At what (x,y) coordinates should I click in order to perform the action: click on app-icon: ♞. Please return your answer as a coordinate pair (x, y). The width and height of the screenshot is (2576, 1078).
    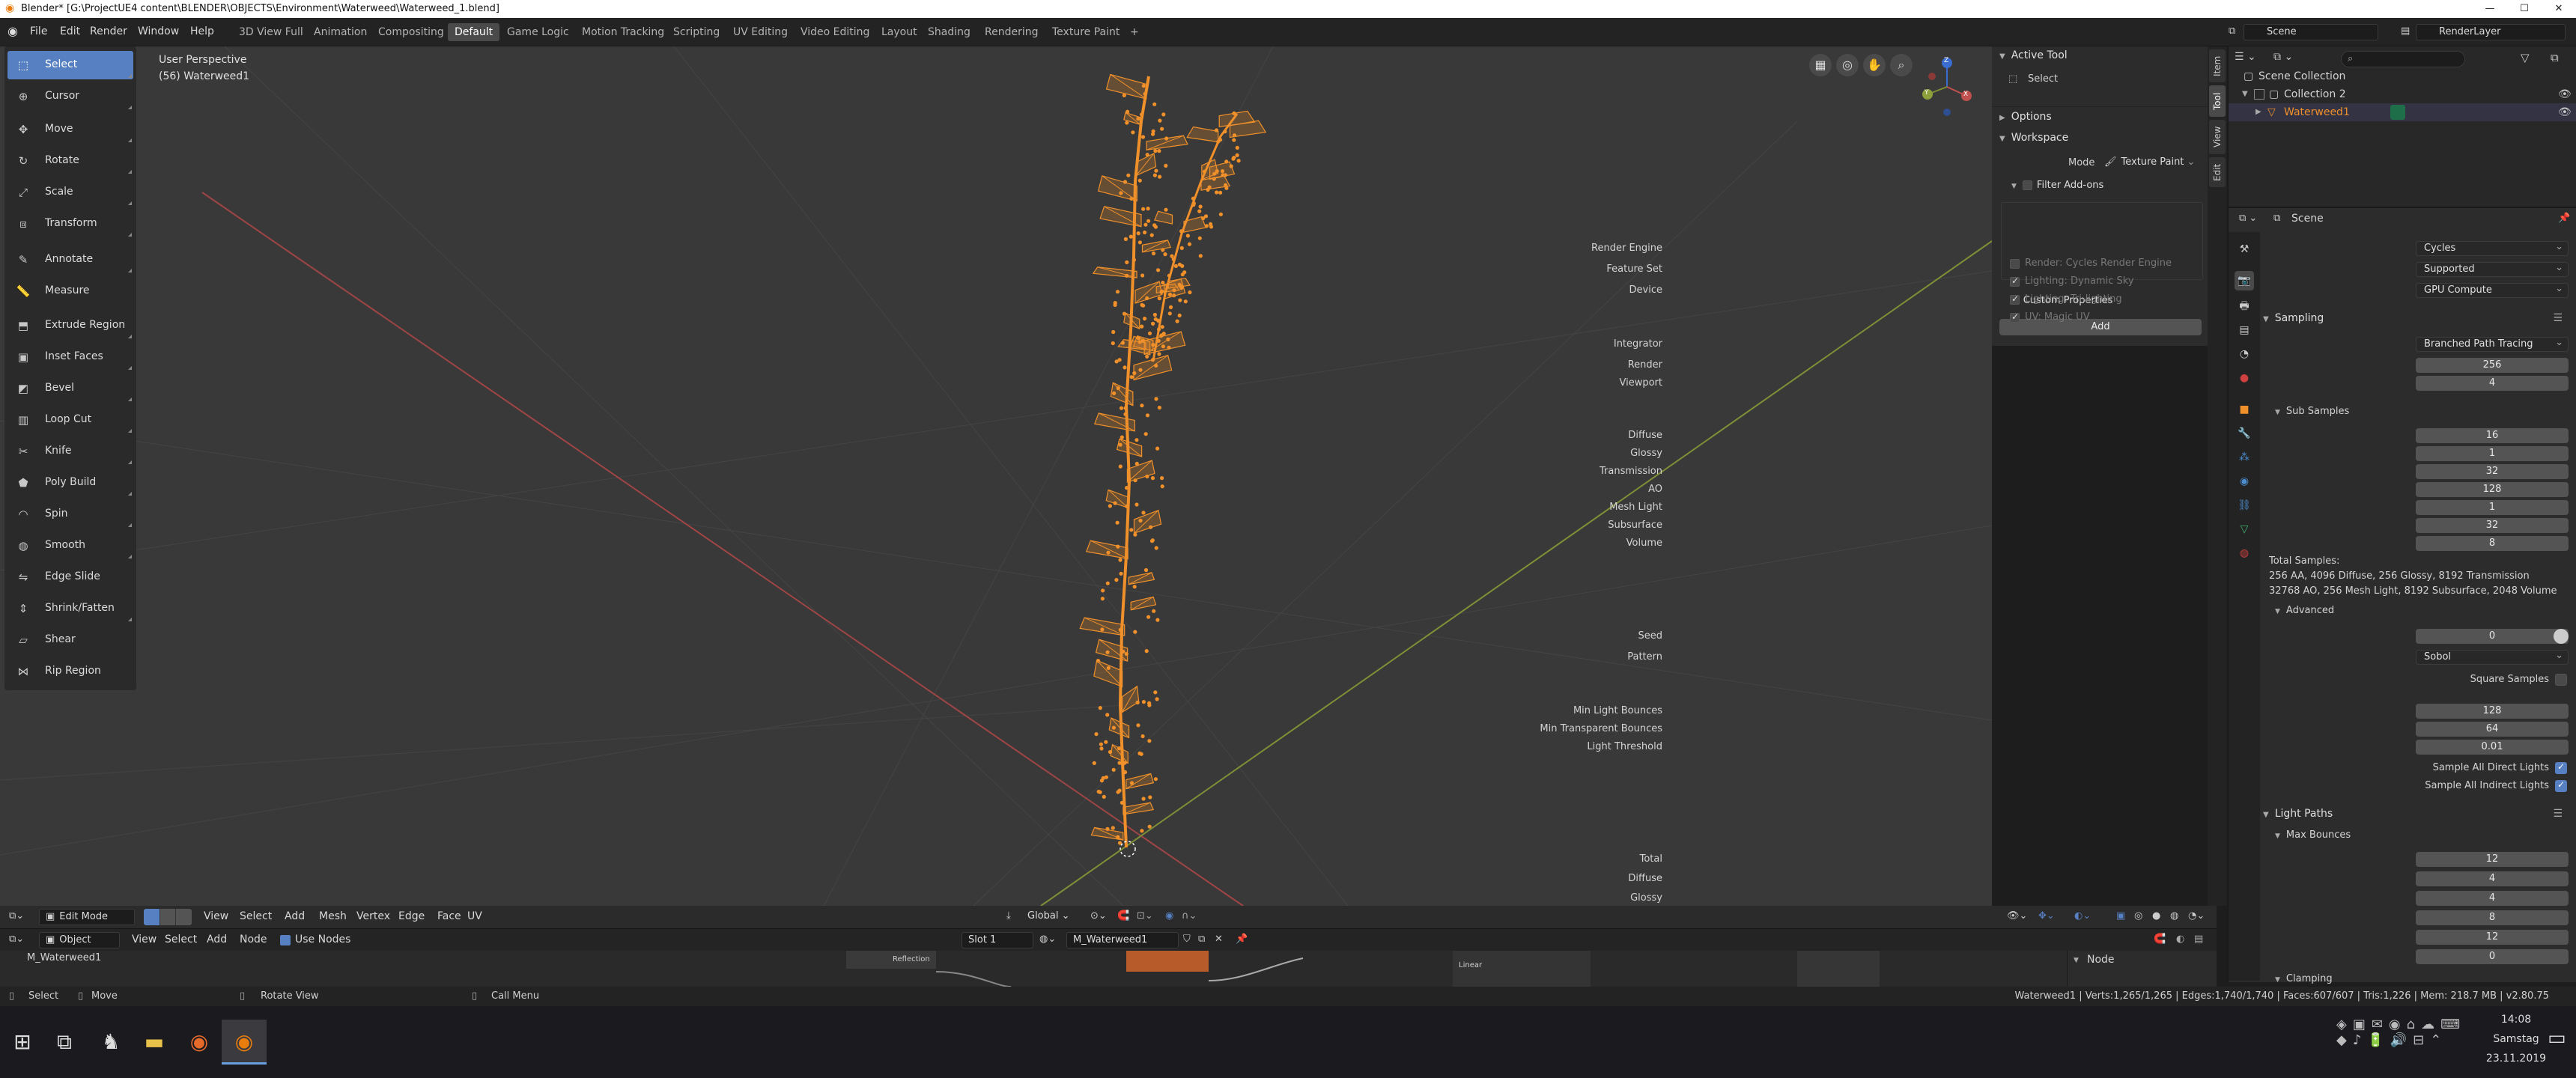
    Looking at the image, I should click on (110, 1042).